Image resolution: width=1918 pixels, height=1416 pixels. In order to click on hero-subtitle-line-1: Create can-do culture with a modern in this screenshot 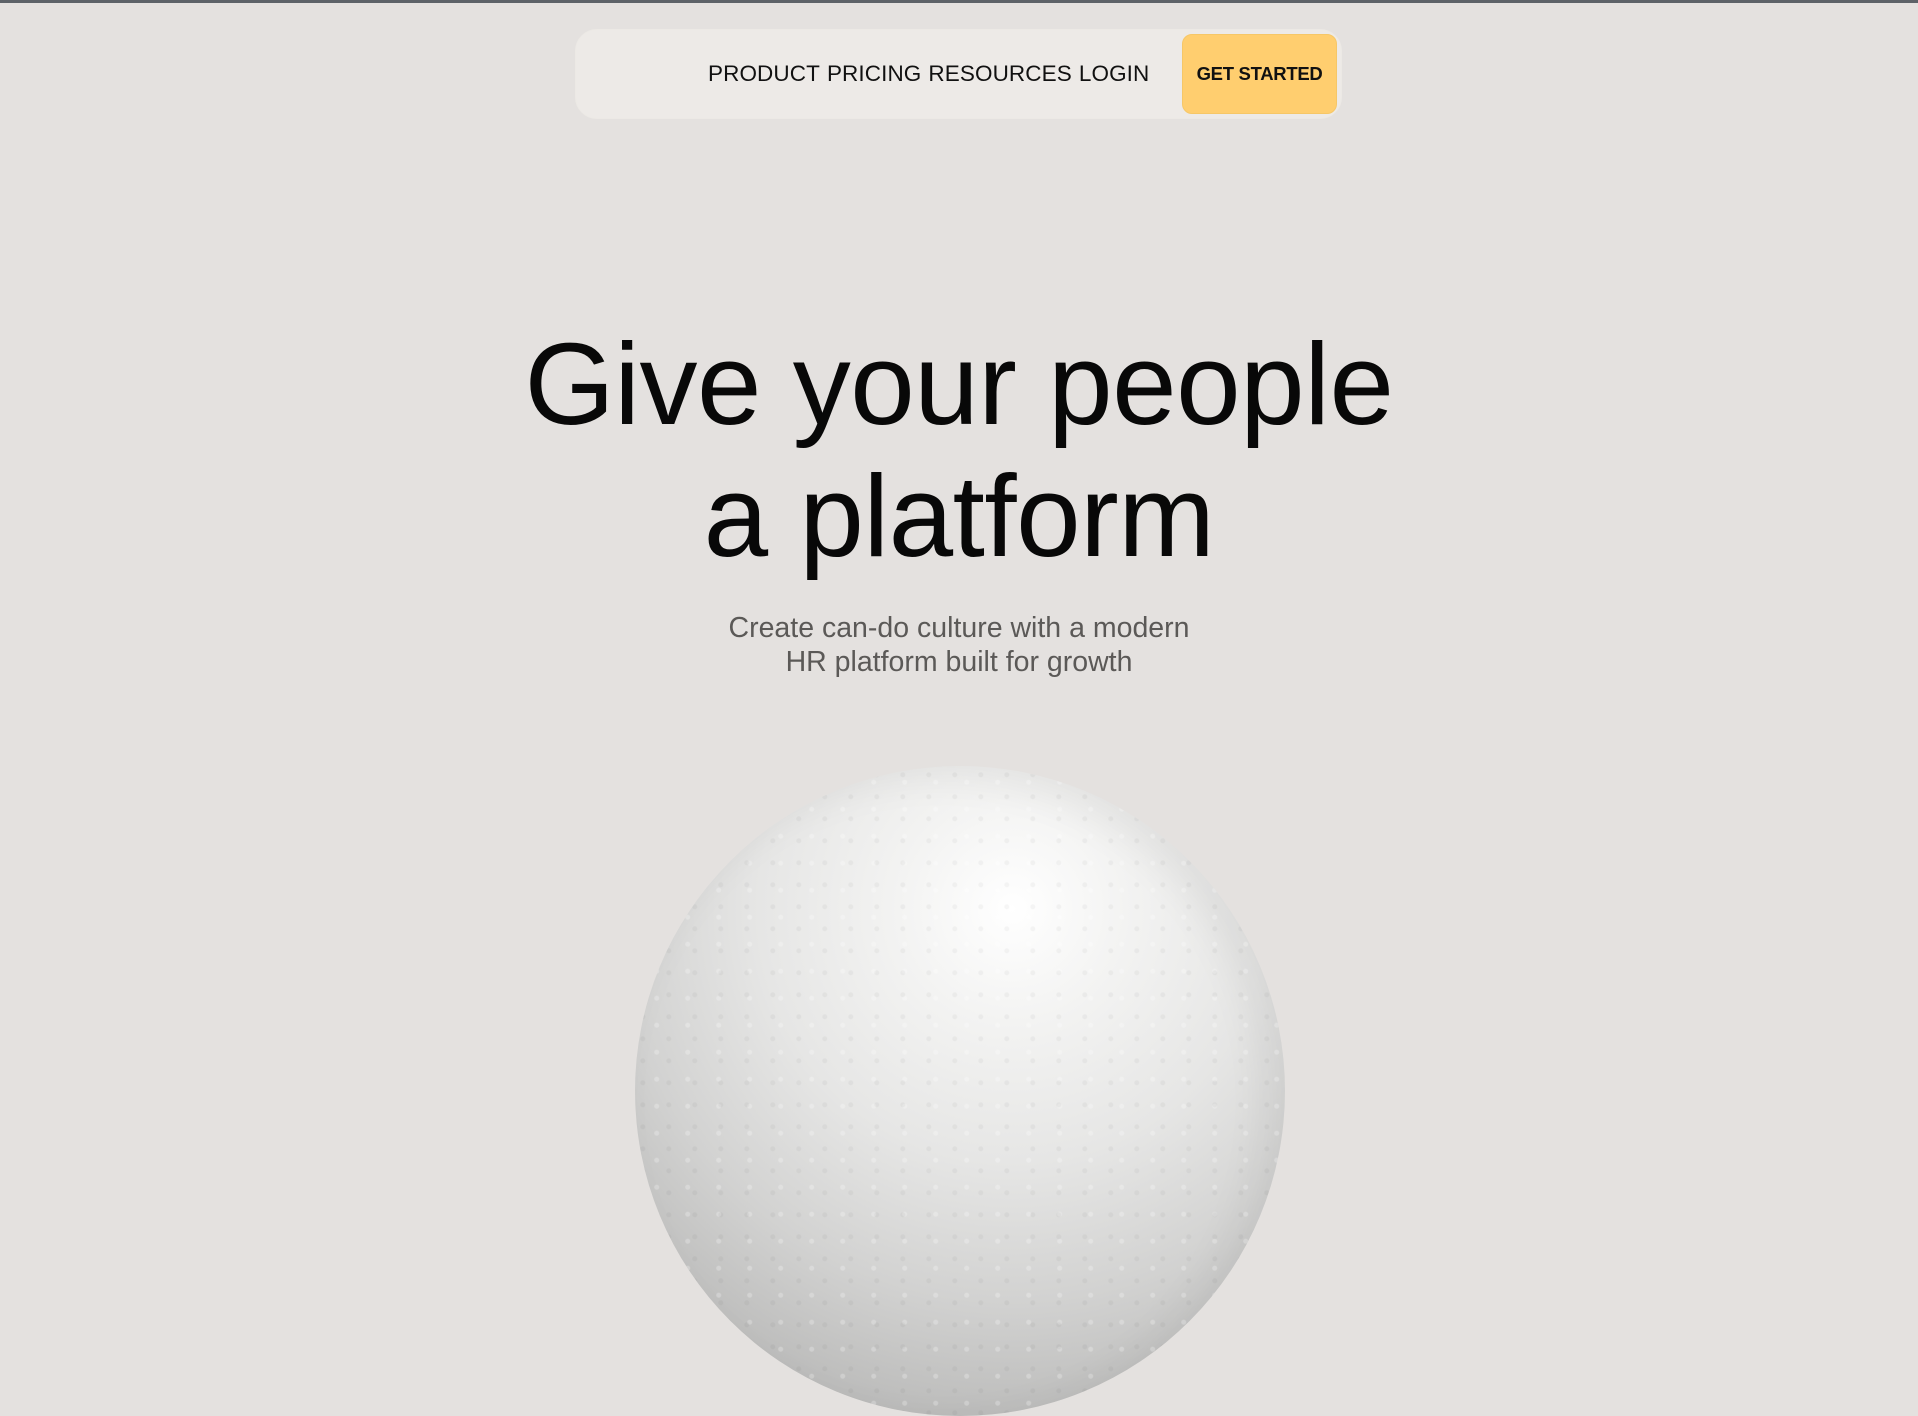, I will do `click(959, 628)`.